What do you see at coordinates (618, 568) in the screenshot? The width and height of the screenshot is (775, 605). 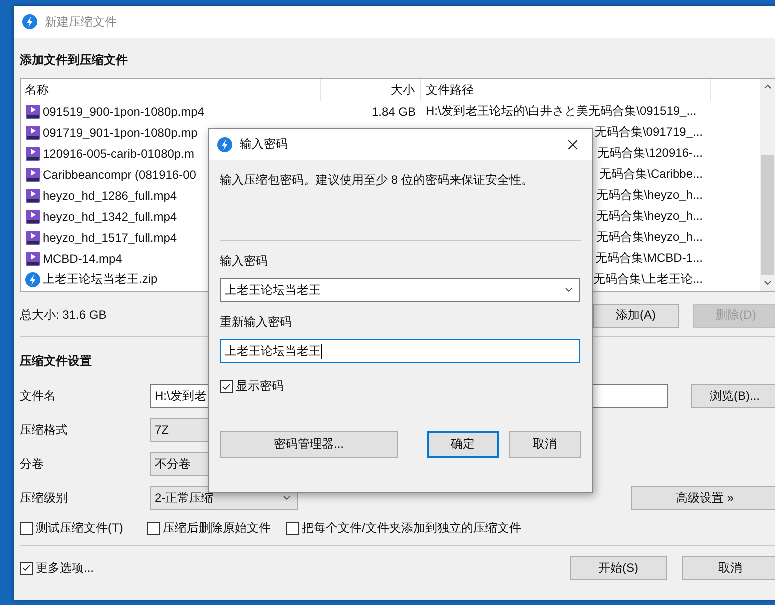 I see `dialog-button: 开始(S)` at bounding box center [618, 568].